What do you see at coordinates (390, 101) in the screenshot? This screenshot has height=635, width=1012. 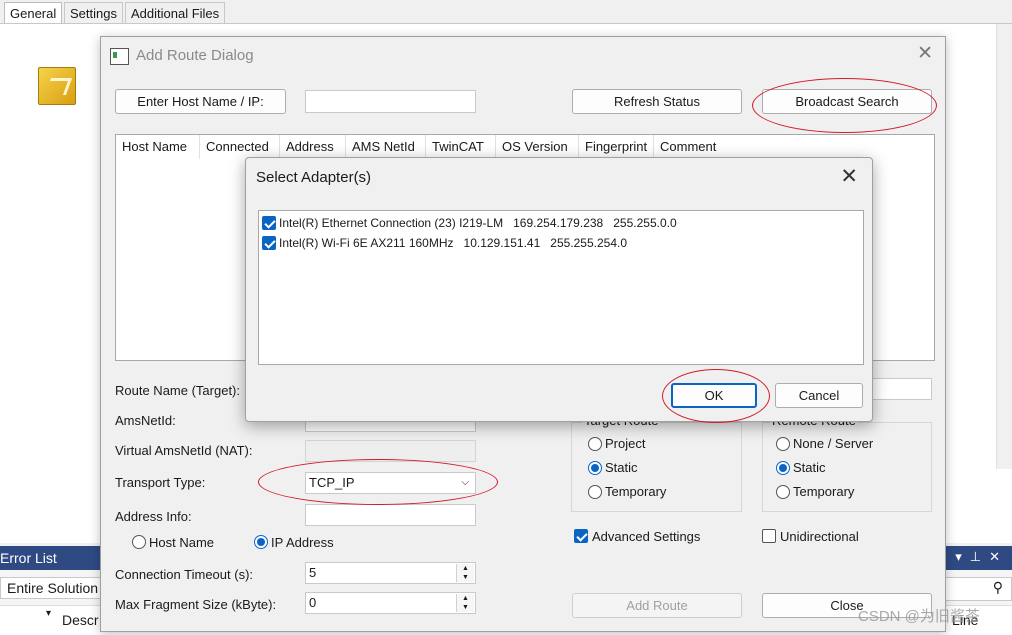 I see `host-ip-input` at bounding box center [390, 101].